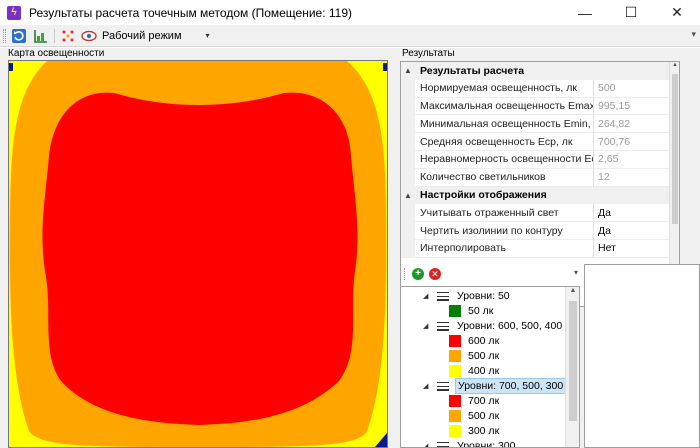 The height and width of the screenshot is (448, 700). What do you see at coordinates (636, 231) in the screenshot?
I see `contour-isolines-select: Да⌄` at bounding box center [636, 231].